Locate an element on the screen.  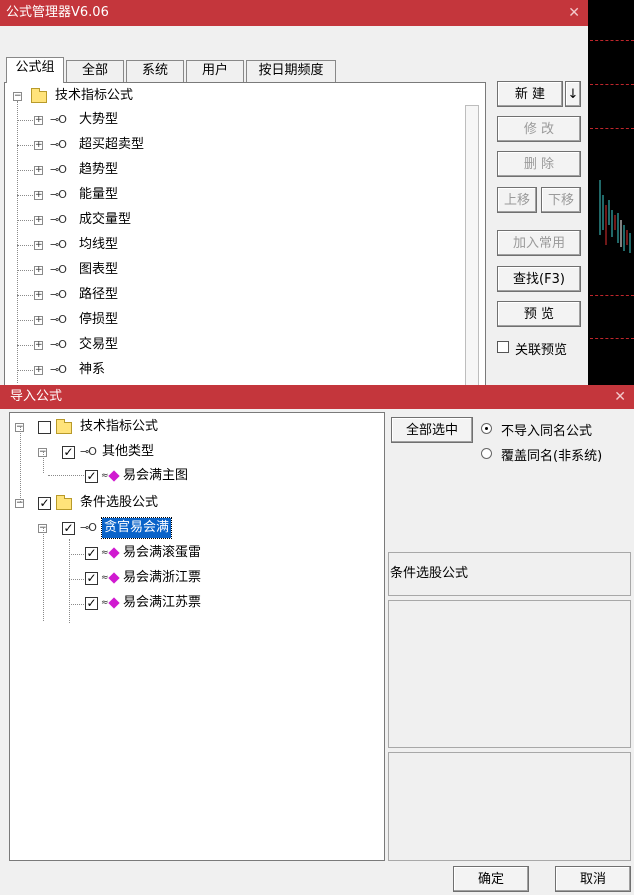
tree-item-label: 趋势型 is located at coordinates (99, 169).